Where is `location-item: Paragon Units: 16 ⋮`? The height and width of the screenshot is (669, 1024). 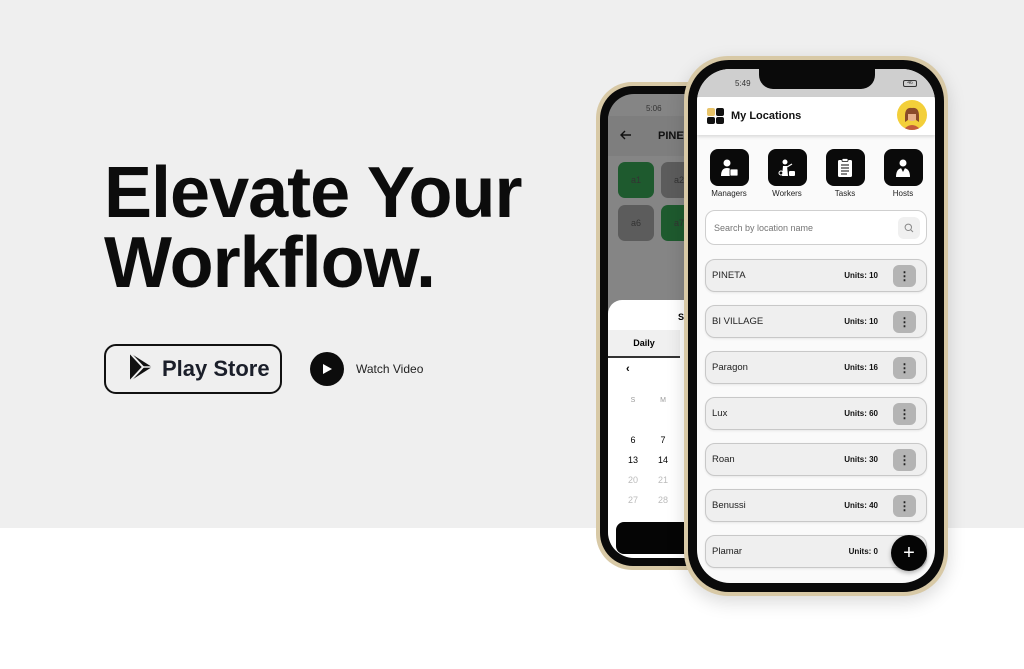
location-item: Paragon Units: 16 ⋮ is located at coordinates (816, 367).